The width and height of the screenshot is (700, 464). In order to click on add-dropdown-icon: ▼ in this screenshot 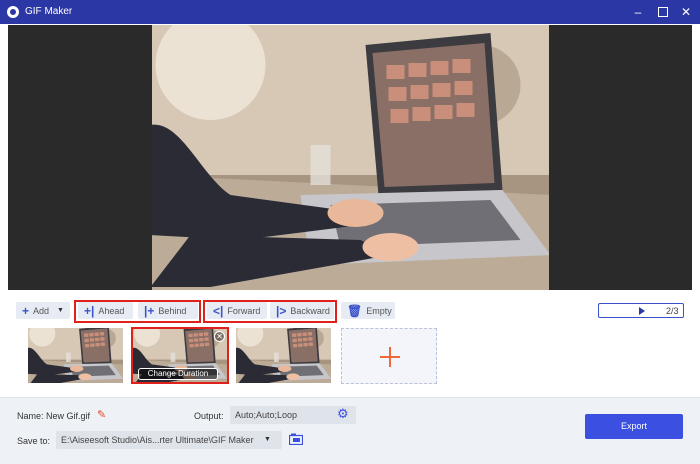, I will do `click(60, 310)`.